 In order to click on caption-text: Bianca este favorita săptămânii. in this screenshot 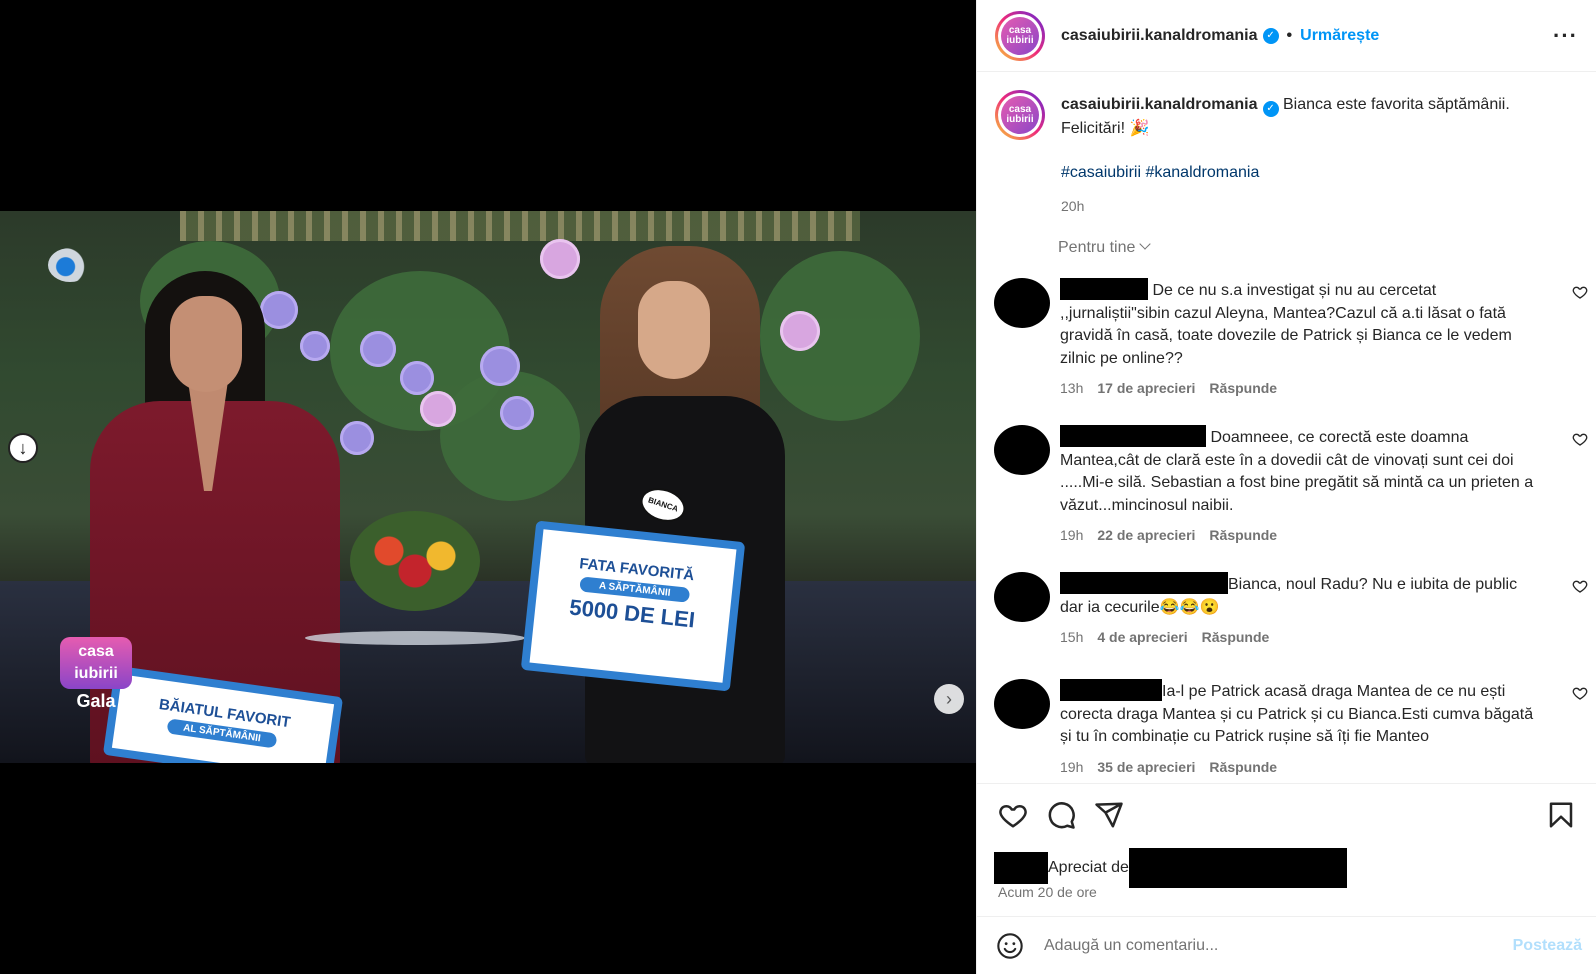, I will do `click(1396, 104)`.